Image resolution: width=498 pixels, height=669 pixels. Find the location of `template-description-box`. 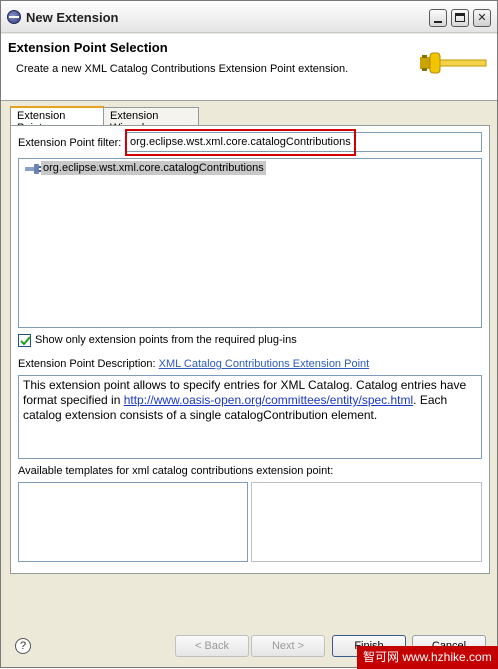

template-description-box is located at coordinates (366, 522).